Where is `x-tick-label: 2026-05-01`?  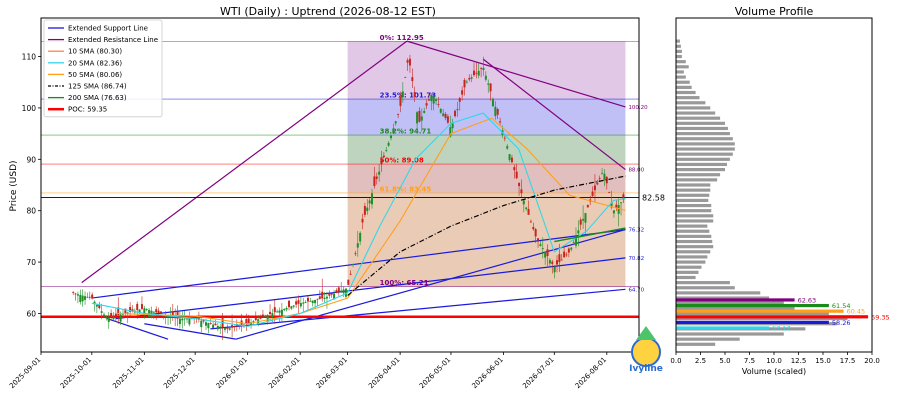 x-tick-label: 2026-05-01 is located at coordinates (435, 373).